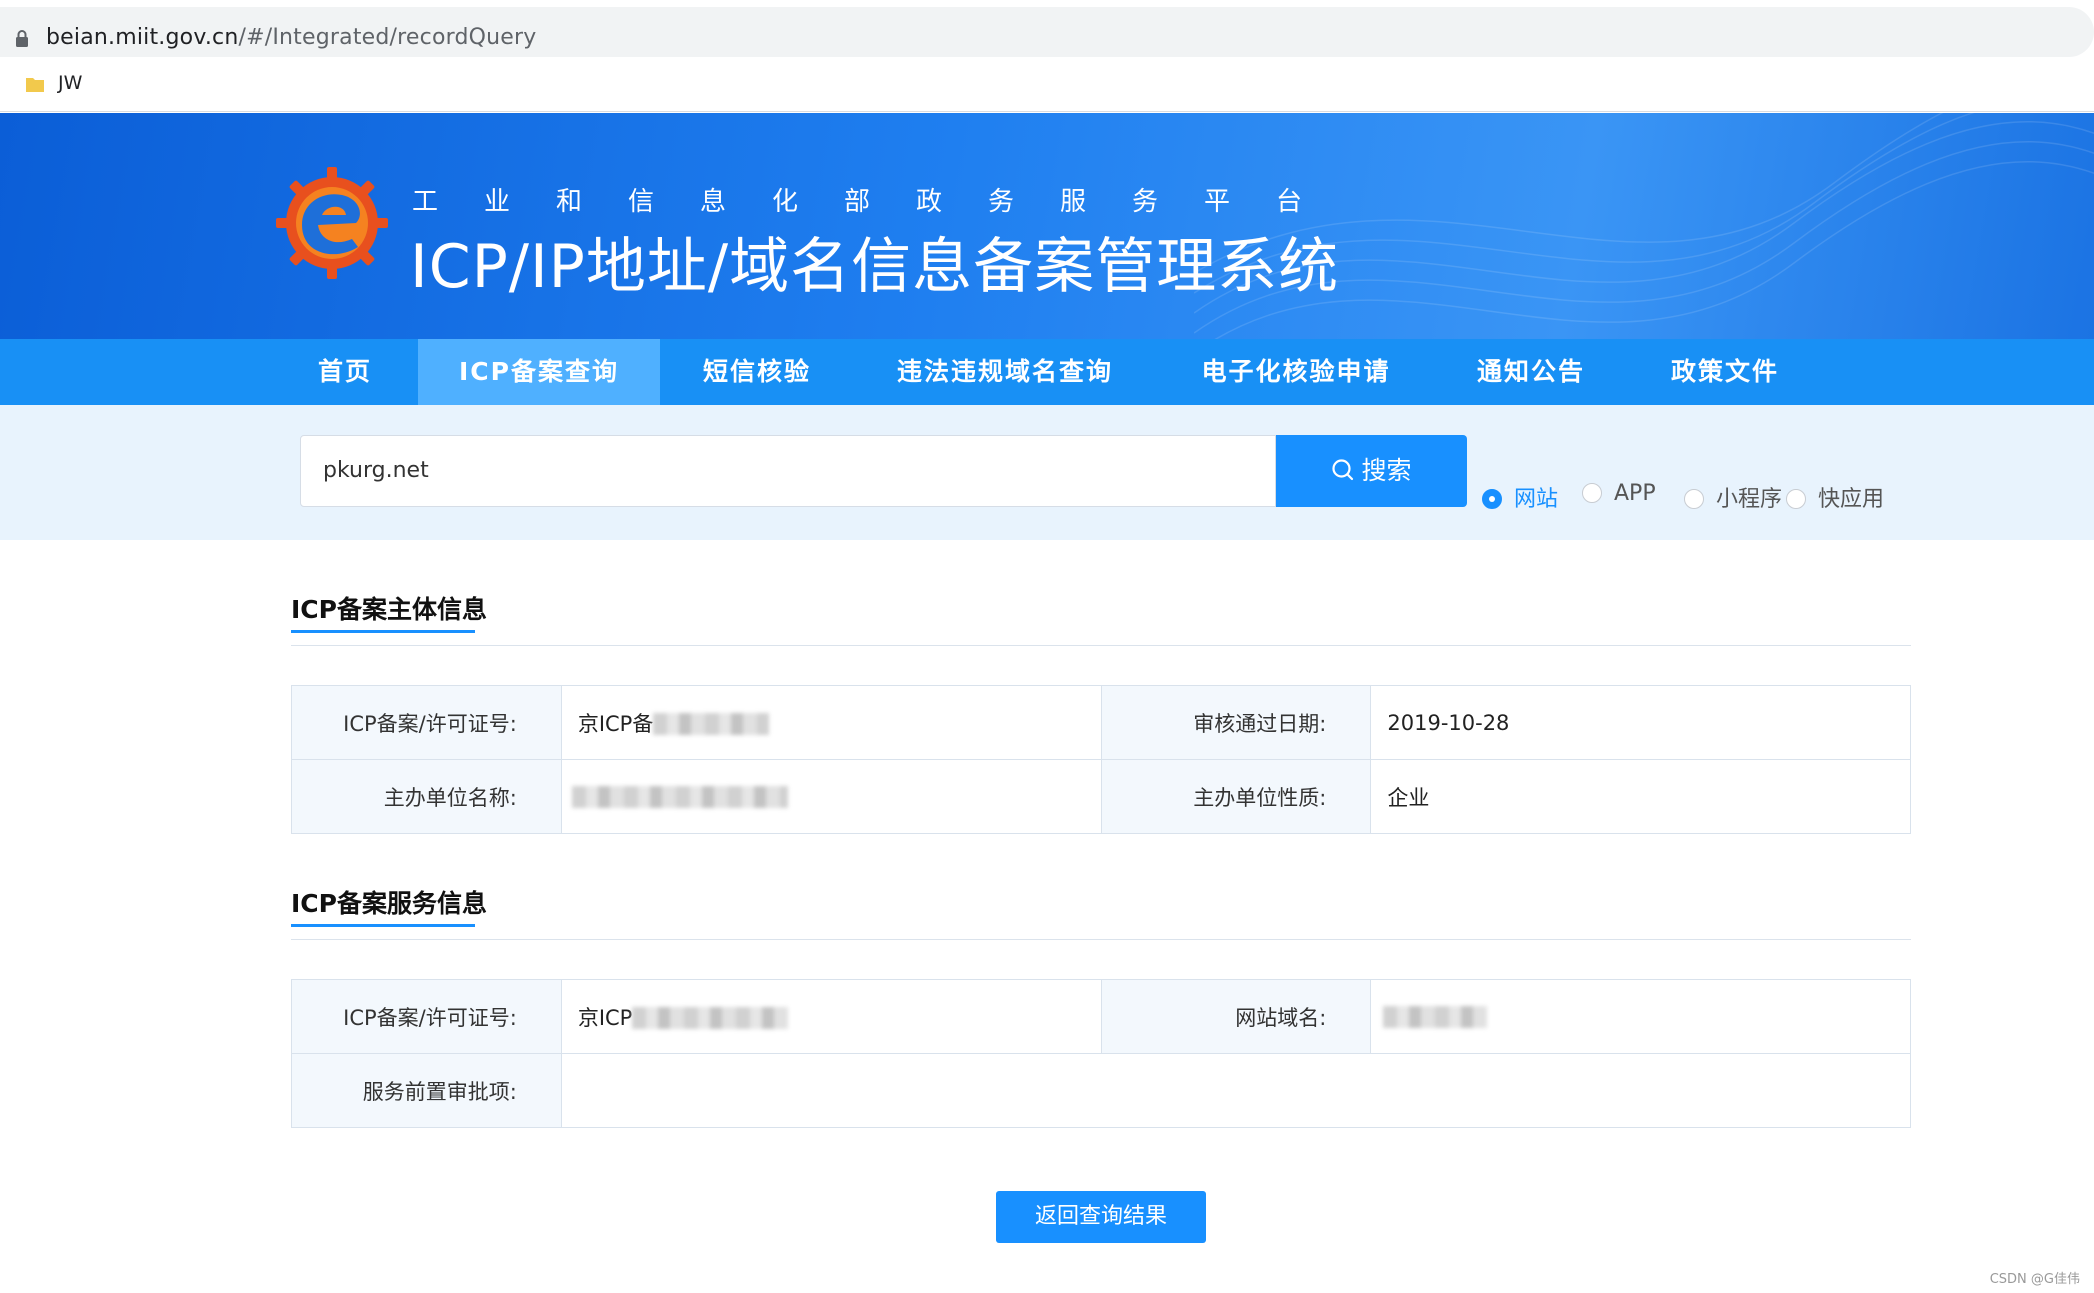 This screenshot has width=2094, height=1293. Describe the element at coordinates (880, 202) in the screenshot. I see `banner-subtitle: 工业和信息化部政务服务平台` at that location.